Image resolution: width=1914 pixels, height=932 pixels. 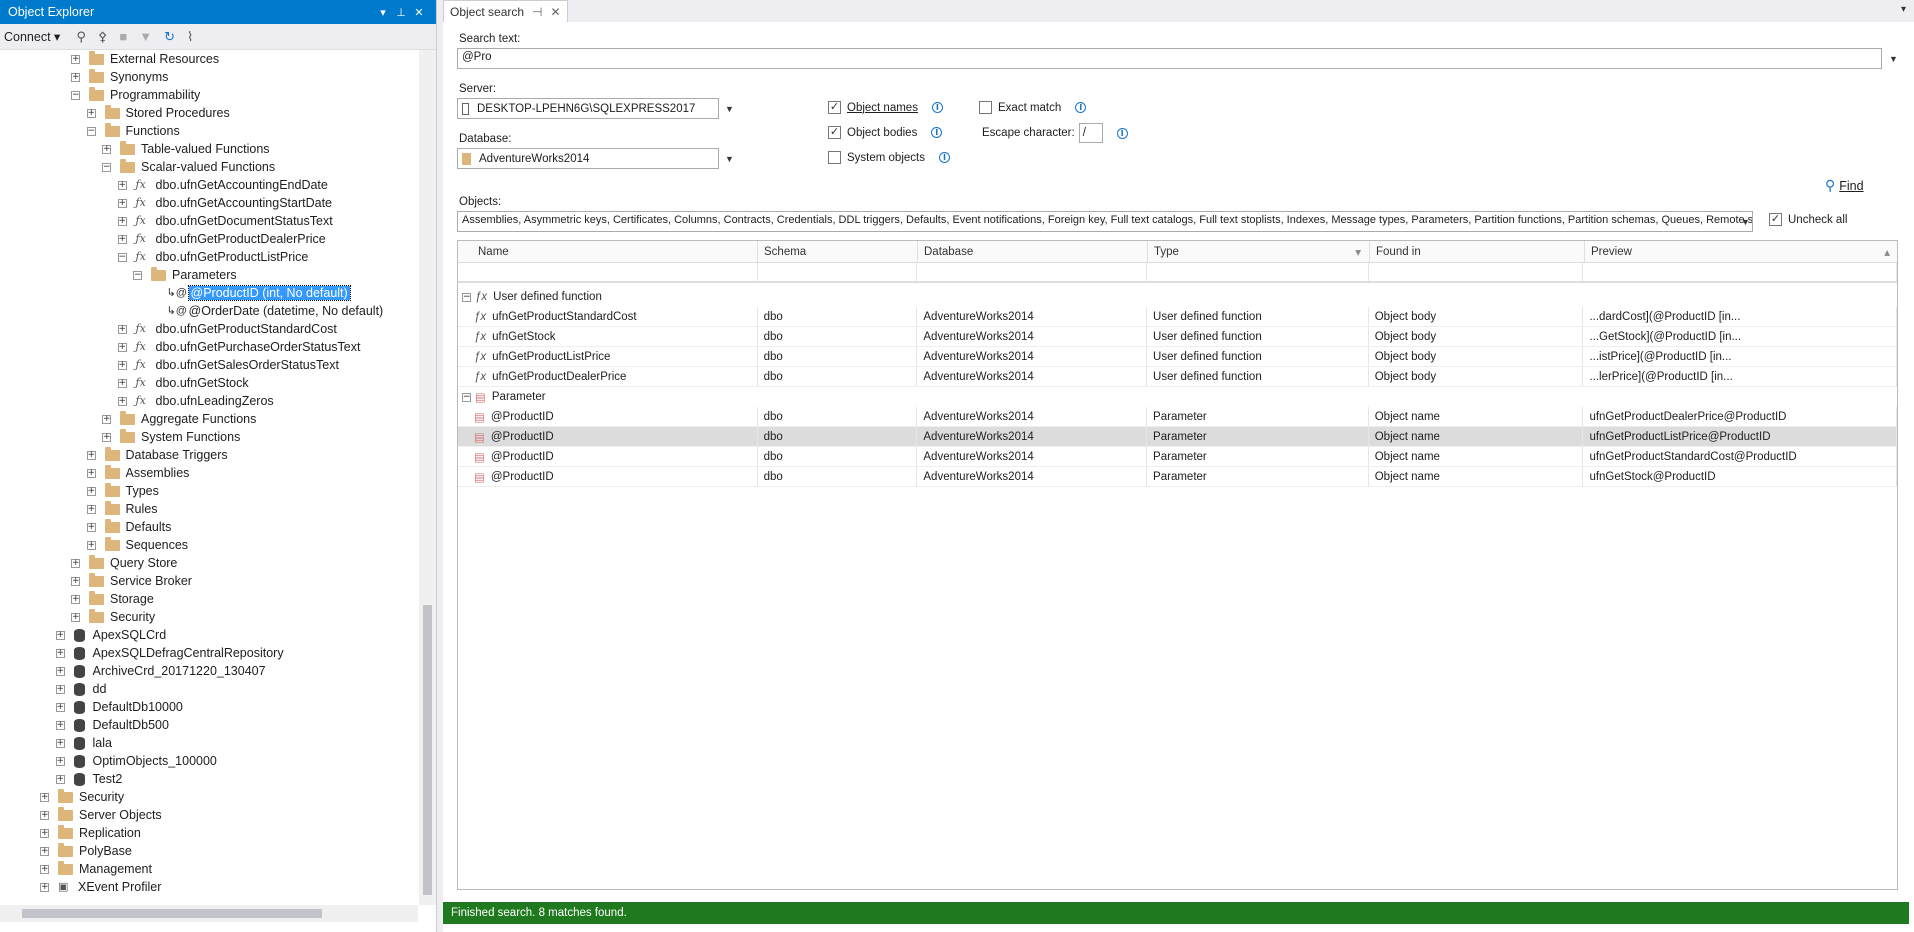 I want to click on column-header: Found in, so click(x=1477, y=251).